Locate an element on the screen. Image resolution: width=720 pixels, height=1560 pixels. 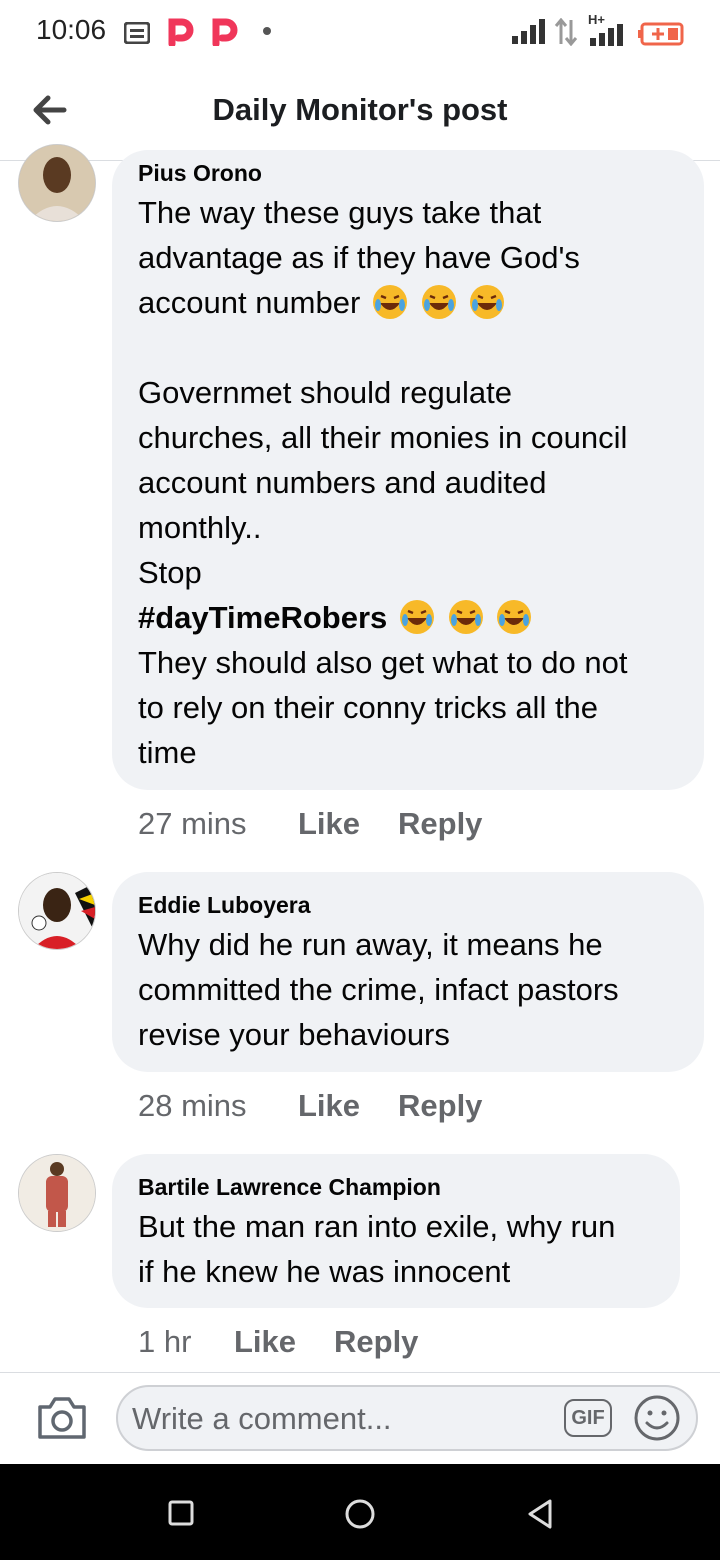
comment-line: Stop is located at coordinates (170, 572).